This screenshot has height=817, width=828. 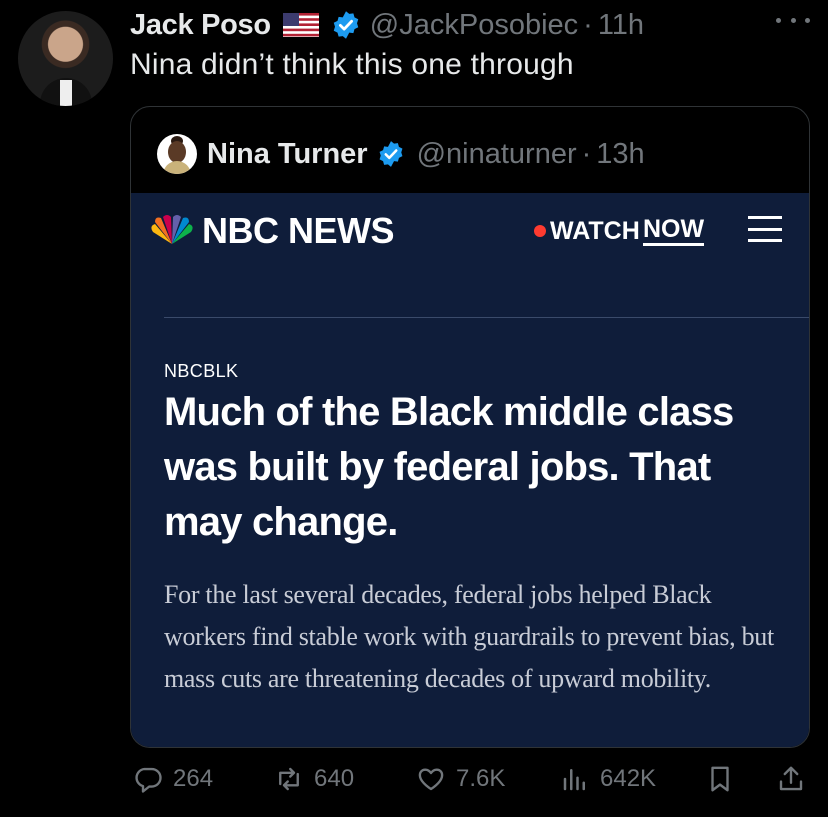 What do you see at coordinates (595, 231) in the screenshot?
I see `watch-label: WATCH` at bounding box center [595, 231].